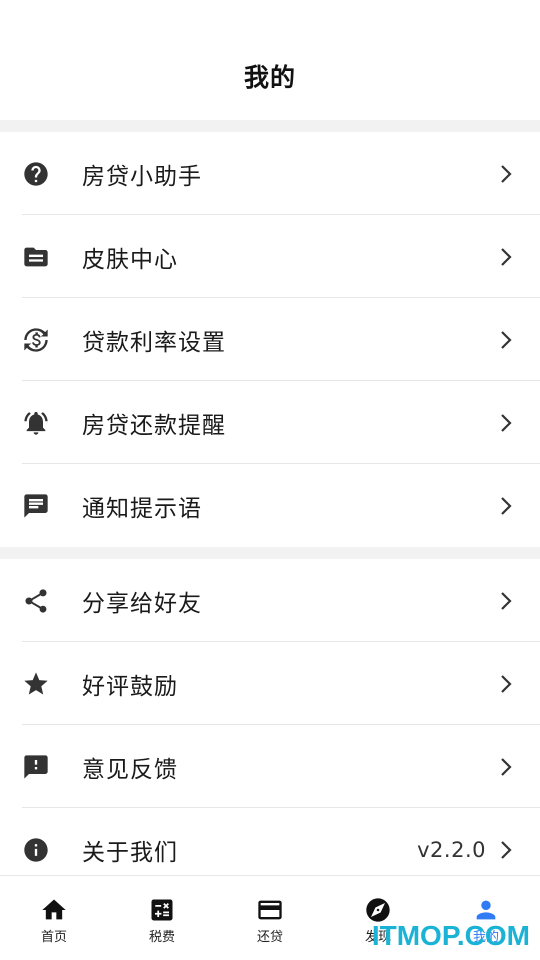 The image size is (540, 960). I want to click on menu-item-skin-center: 皮肤中心, so click(270, 256).